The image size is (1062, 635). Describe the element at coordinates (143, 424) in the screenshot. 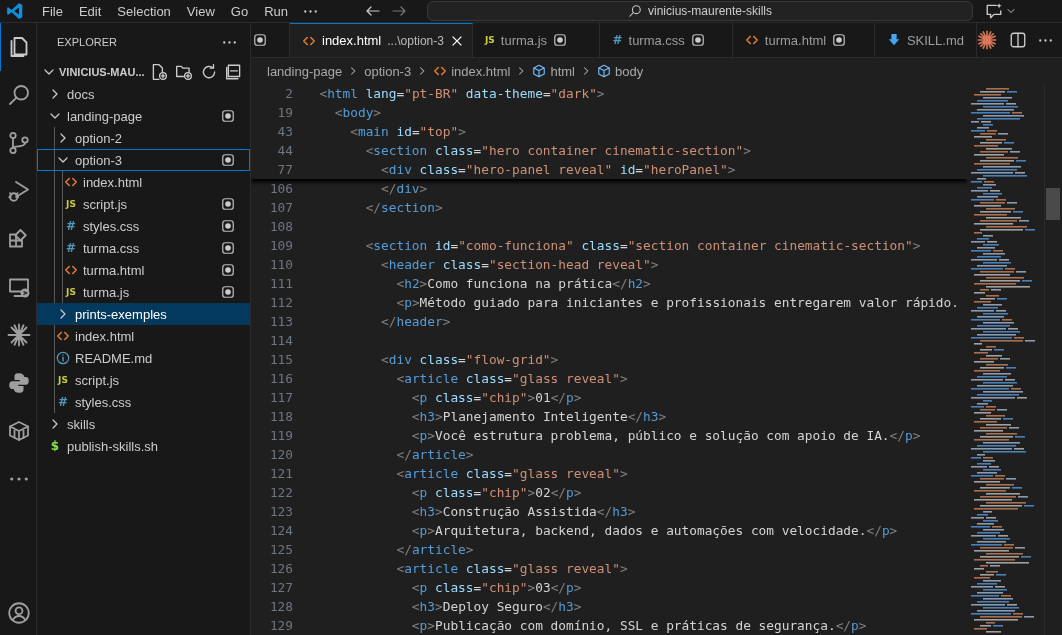

I see `tree-item: skills` at that location.